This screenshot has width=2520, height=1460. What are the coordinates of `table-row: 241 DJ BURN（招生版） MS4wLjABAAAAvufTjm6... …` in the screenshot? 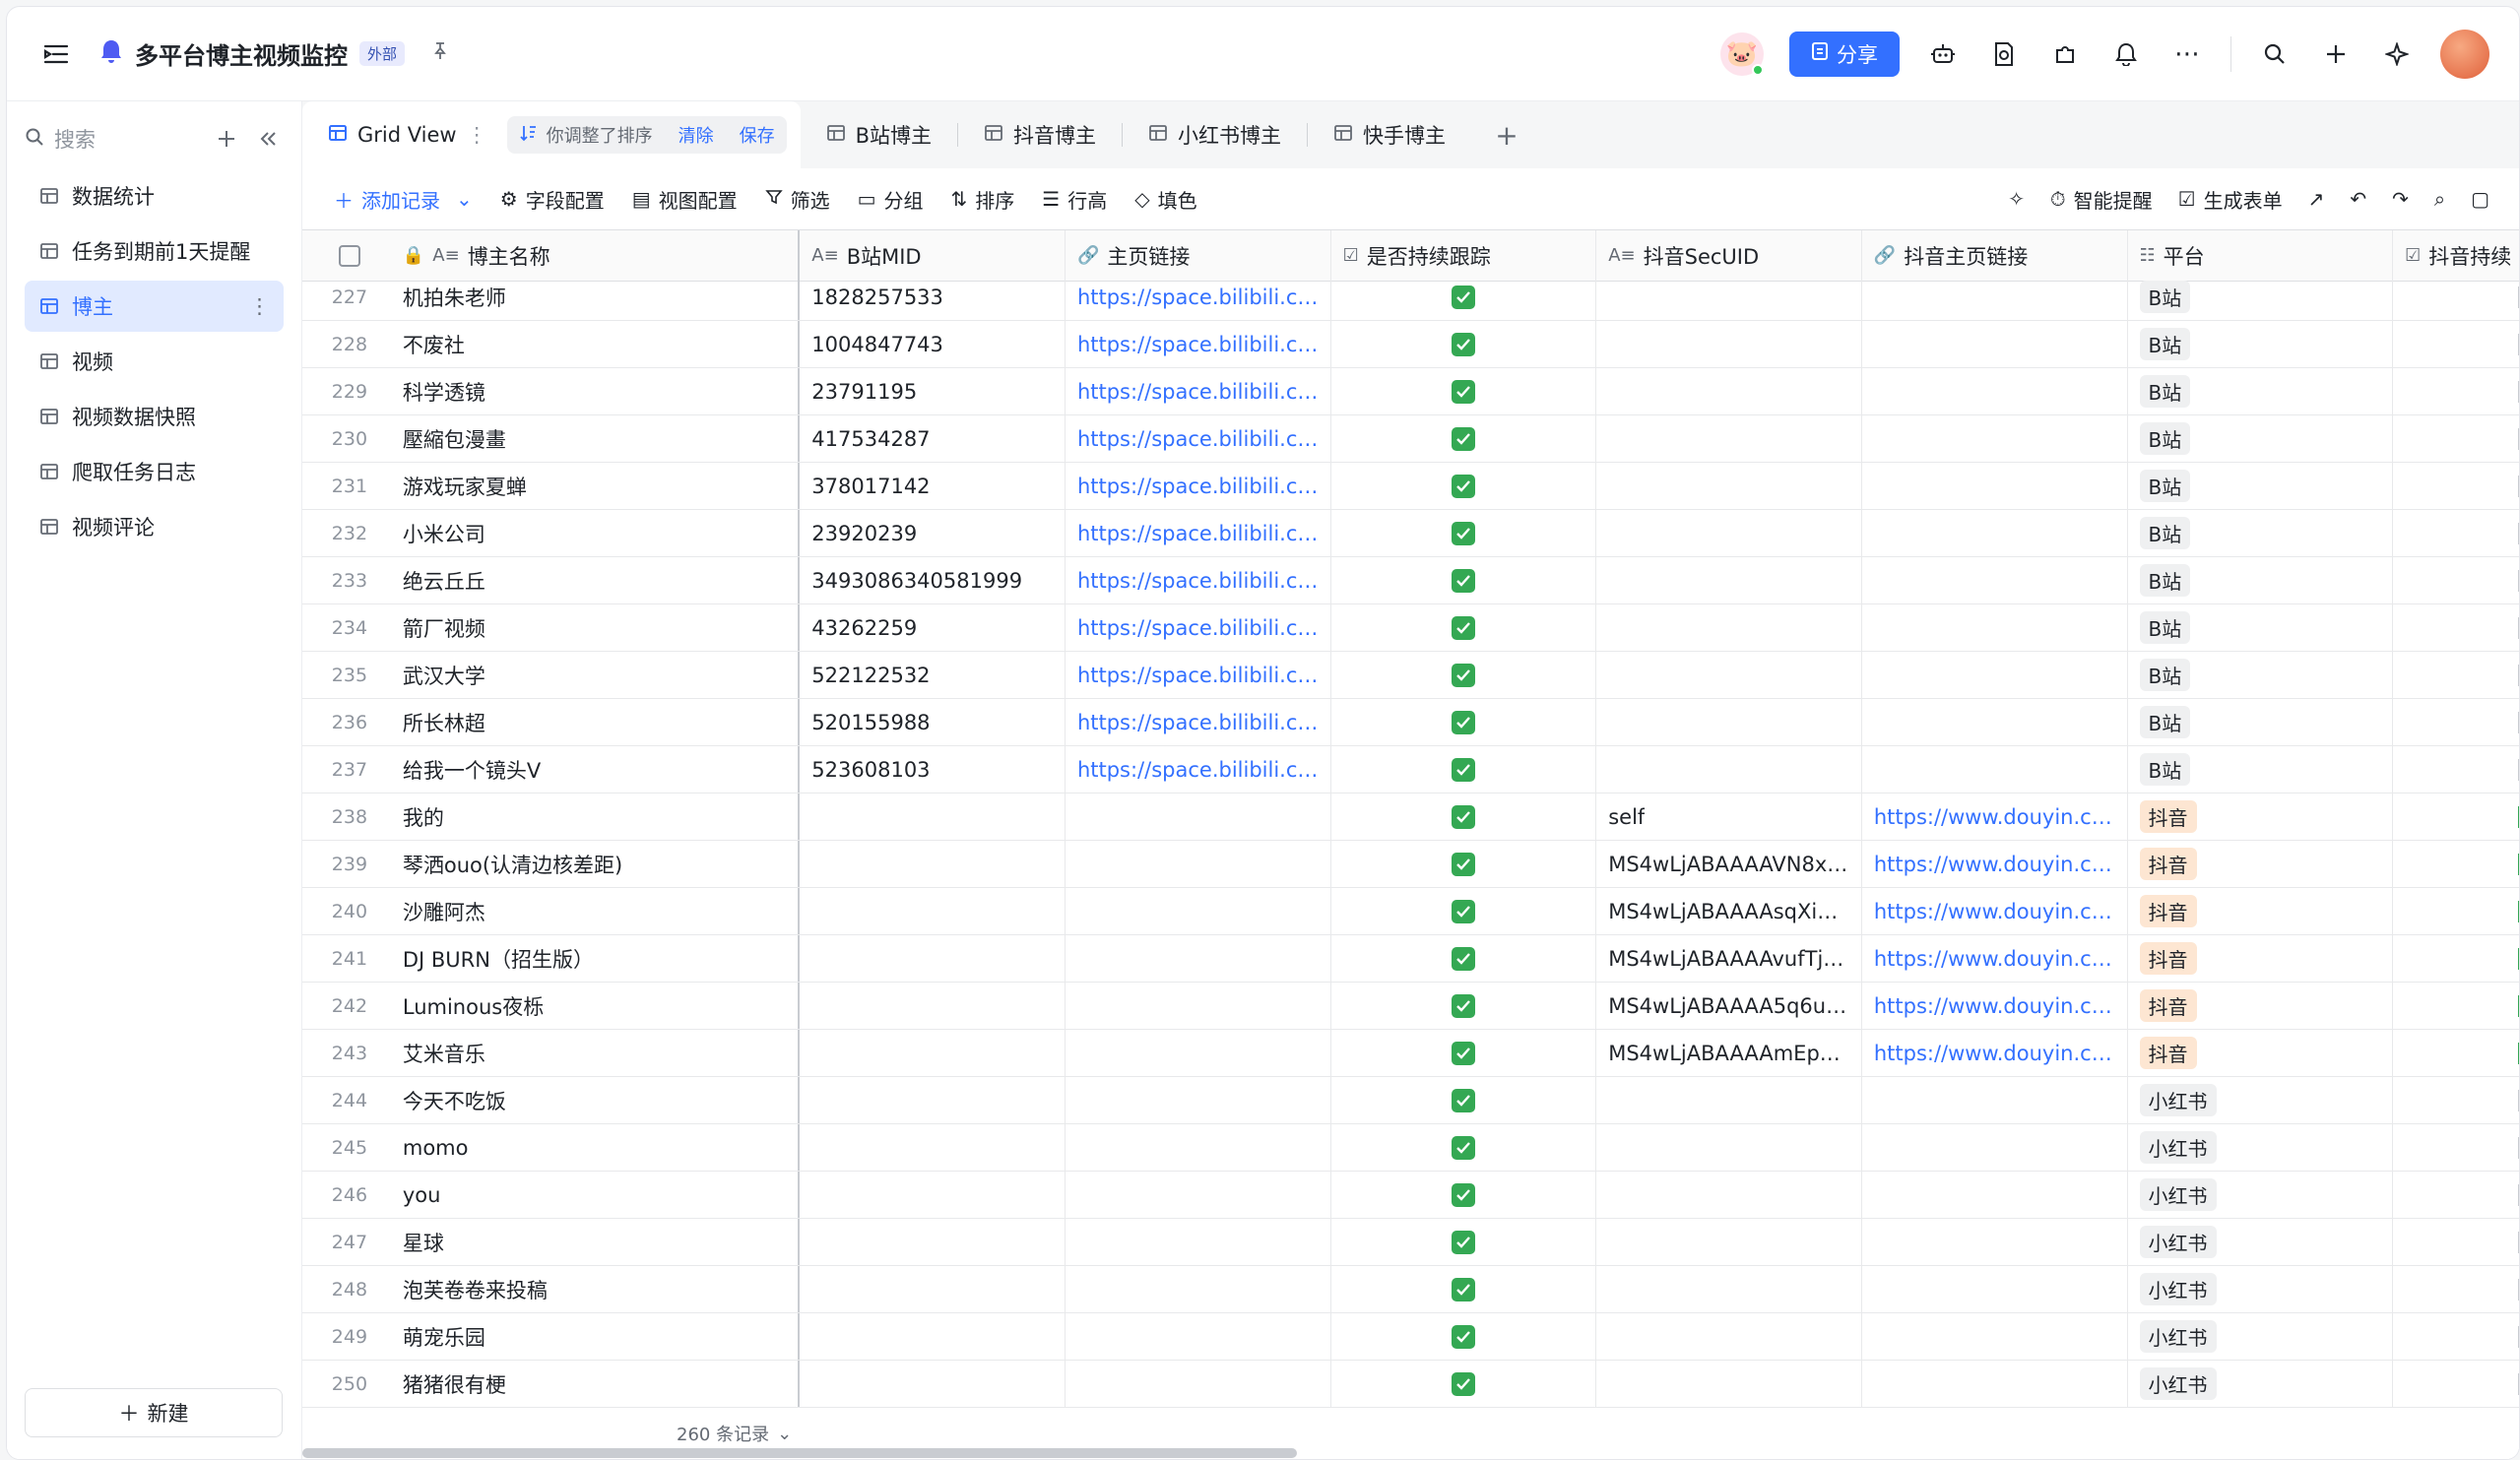 It's located at (1410, 959).